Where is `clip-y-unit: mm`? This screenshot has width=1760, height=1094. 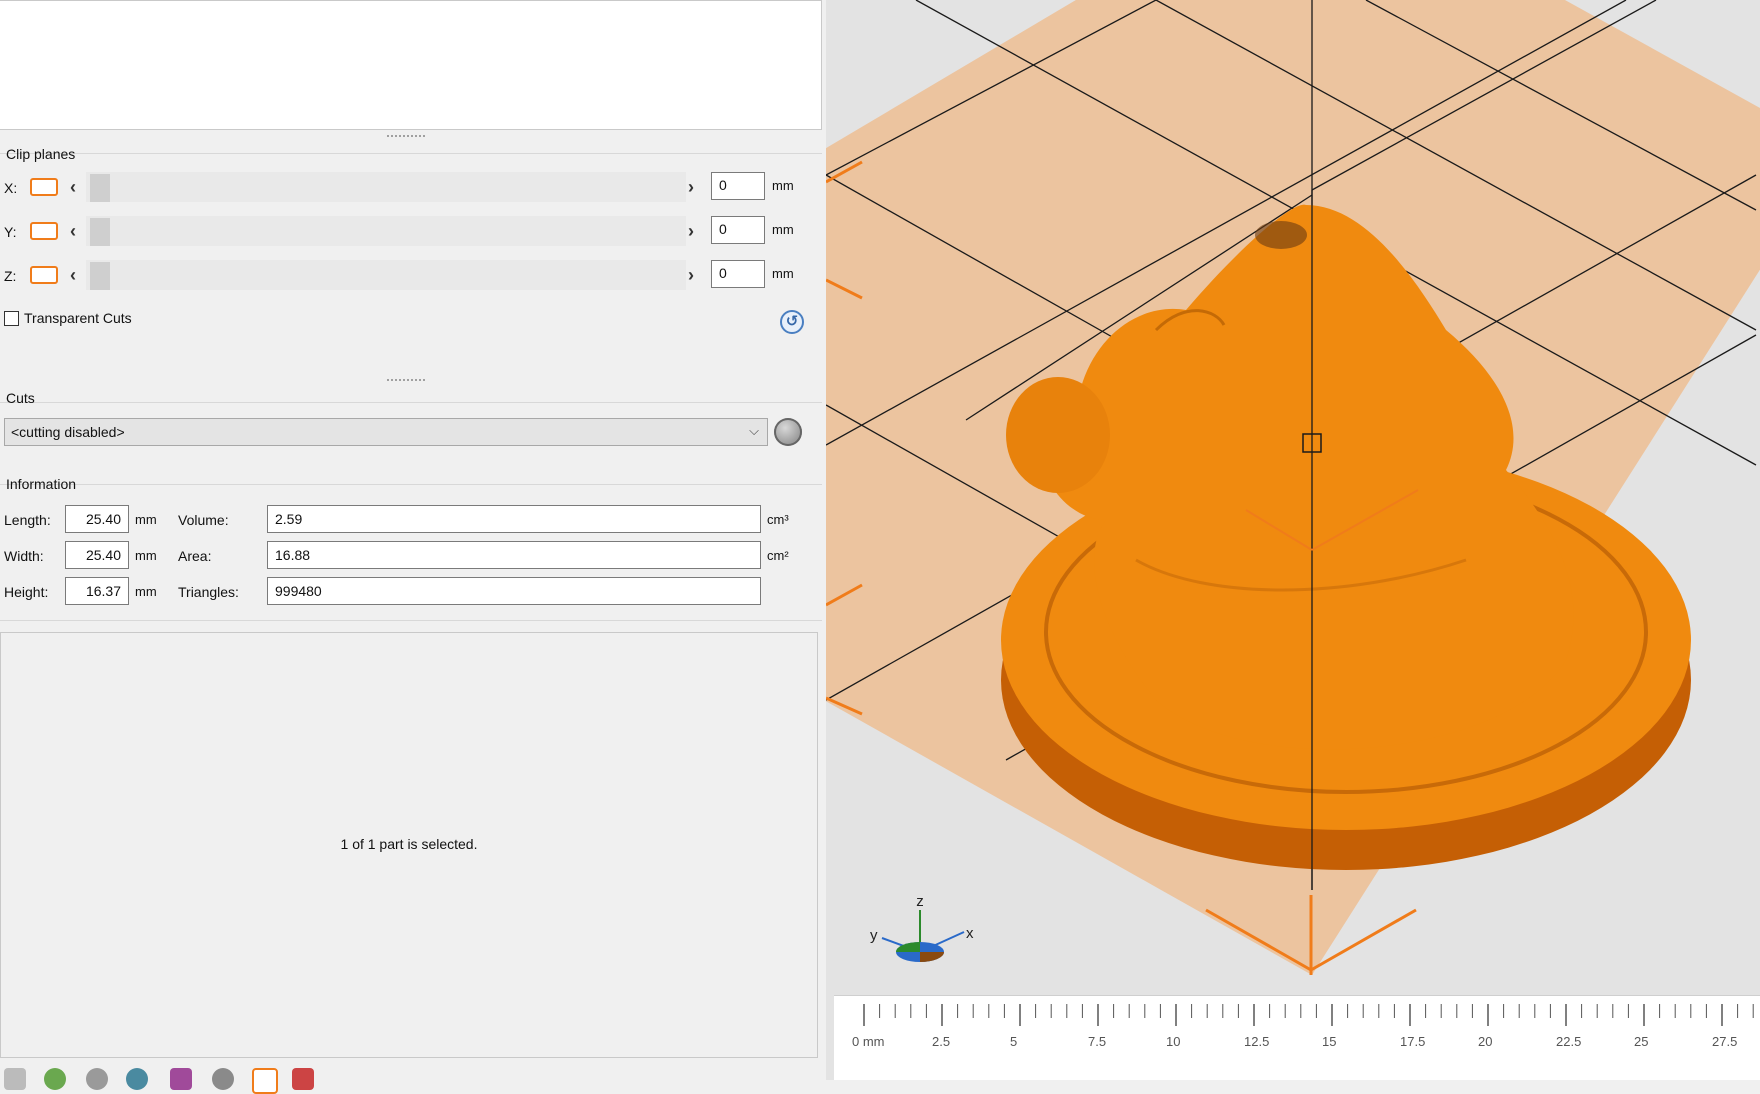 clip-y-unit: mm is located at coordinates (783, 229).